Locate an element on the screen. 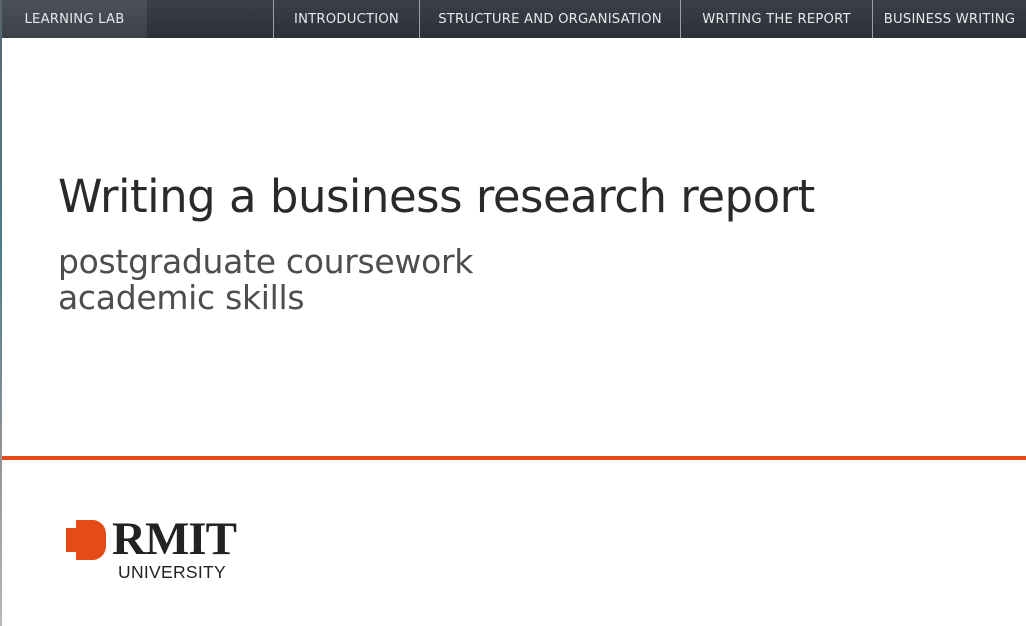 Image resolution: width=1026 pixels, height=626 pixels. rmit-university-logo: RMIT UNIVERSITY is located at coordinates (157, 550).